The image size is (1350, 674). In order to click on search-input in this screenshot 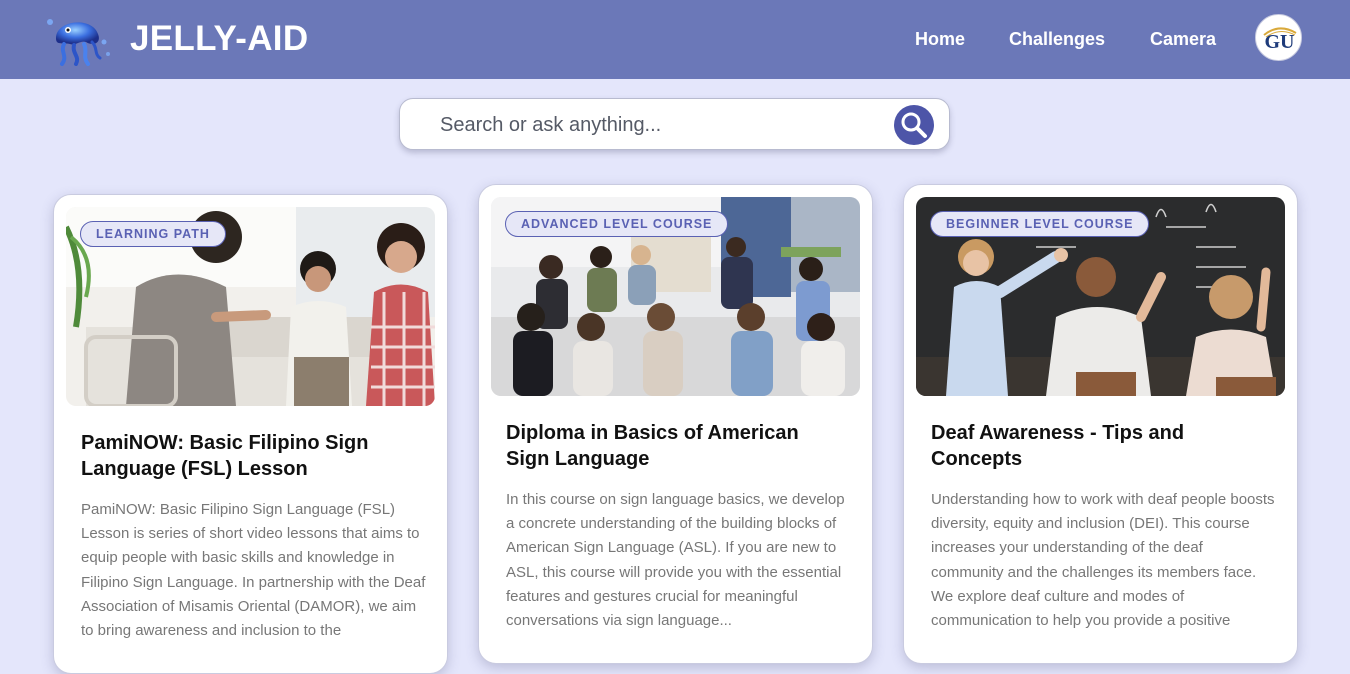, I will do `click(660, 125)`.